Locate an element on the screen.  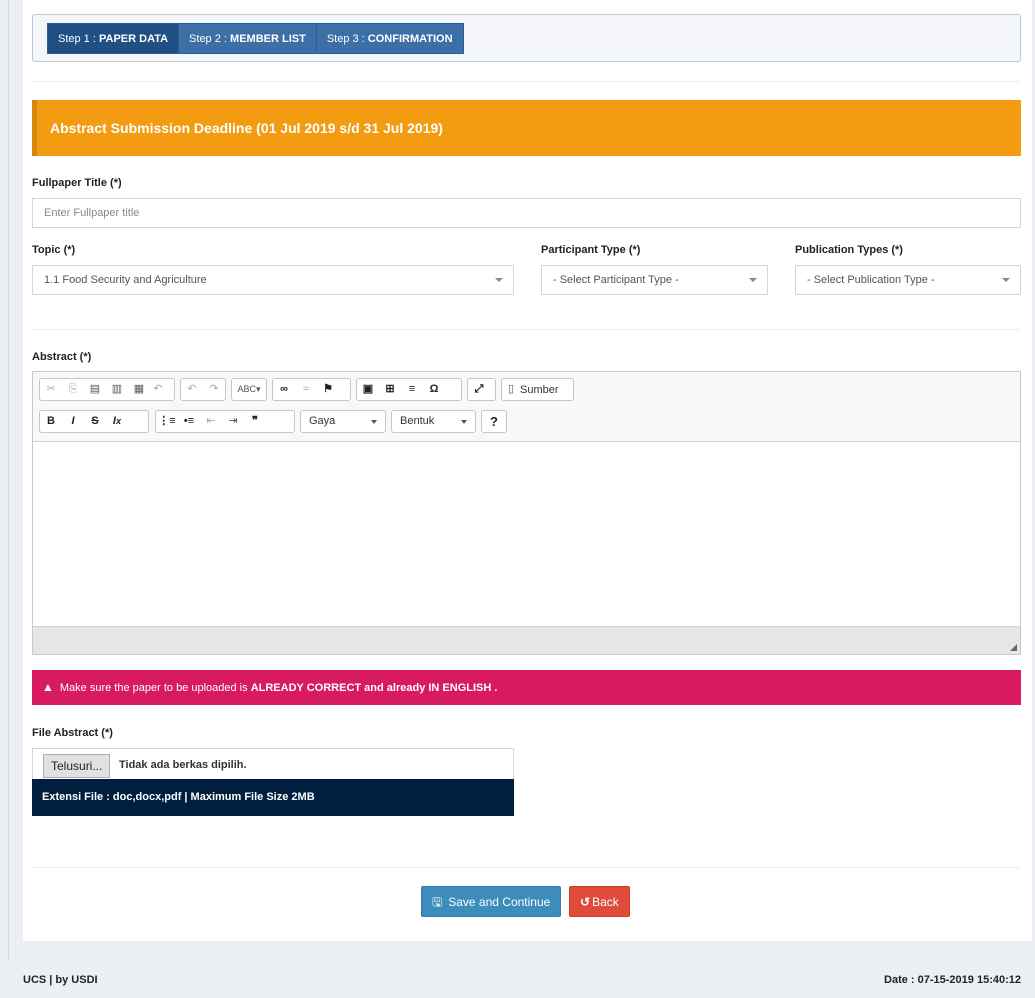
maximize-icon: ⤢ is located at coordinates (479, 389).